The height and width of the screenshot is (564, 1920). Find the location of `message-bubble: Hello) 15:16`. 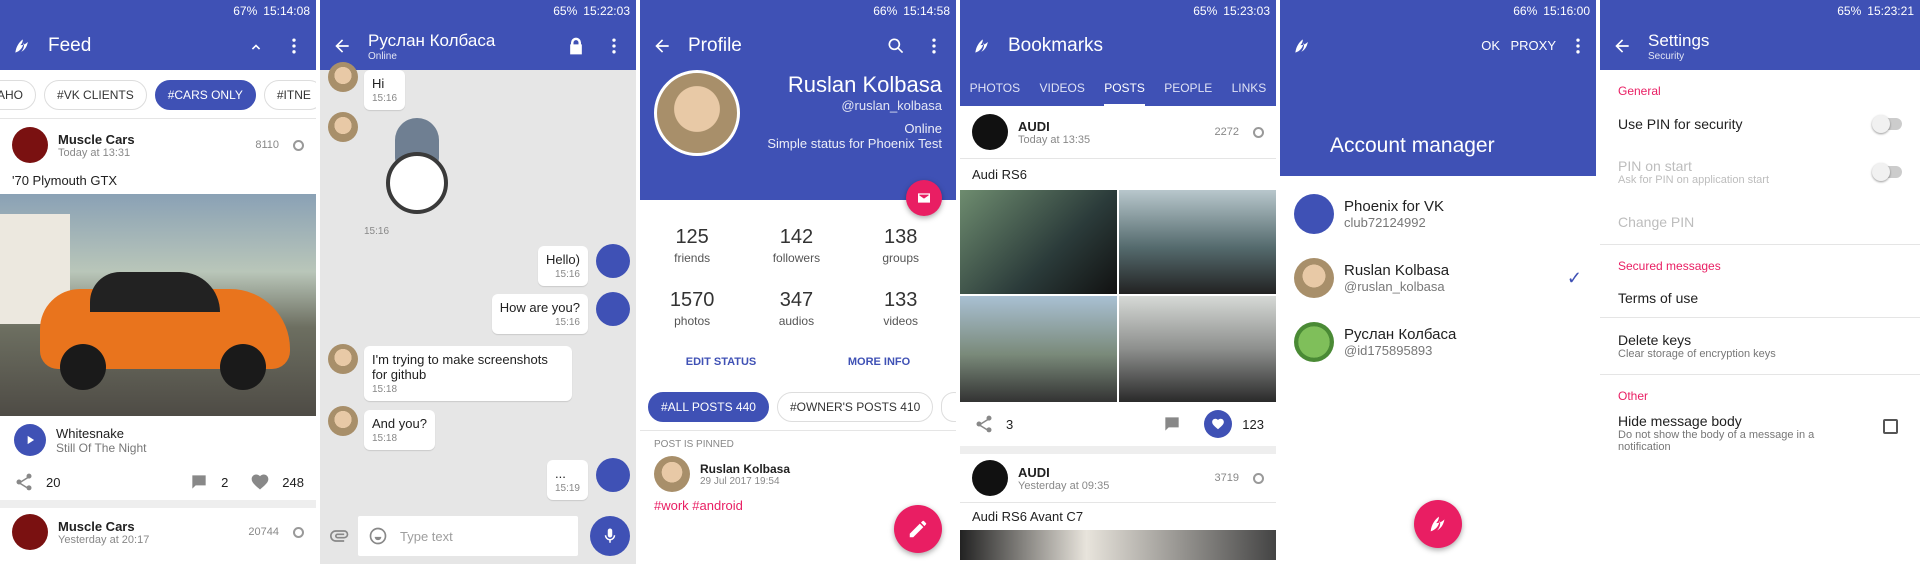

message-bubble: Hello) 15:16 is located at coordinates (563, 266).